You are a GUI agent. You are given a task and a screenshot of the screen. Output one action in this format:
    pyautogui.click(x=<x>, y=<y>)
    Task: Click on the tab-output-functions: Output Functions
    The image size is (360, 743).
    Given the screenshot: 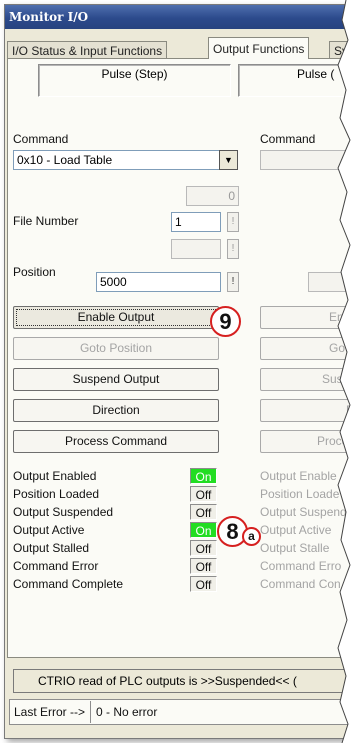 What is the action you would take?
    pyautogui.click(x=259, y=48)
    